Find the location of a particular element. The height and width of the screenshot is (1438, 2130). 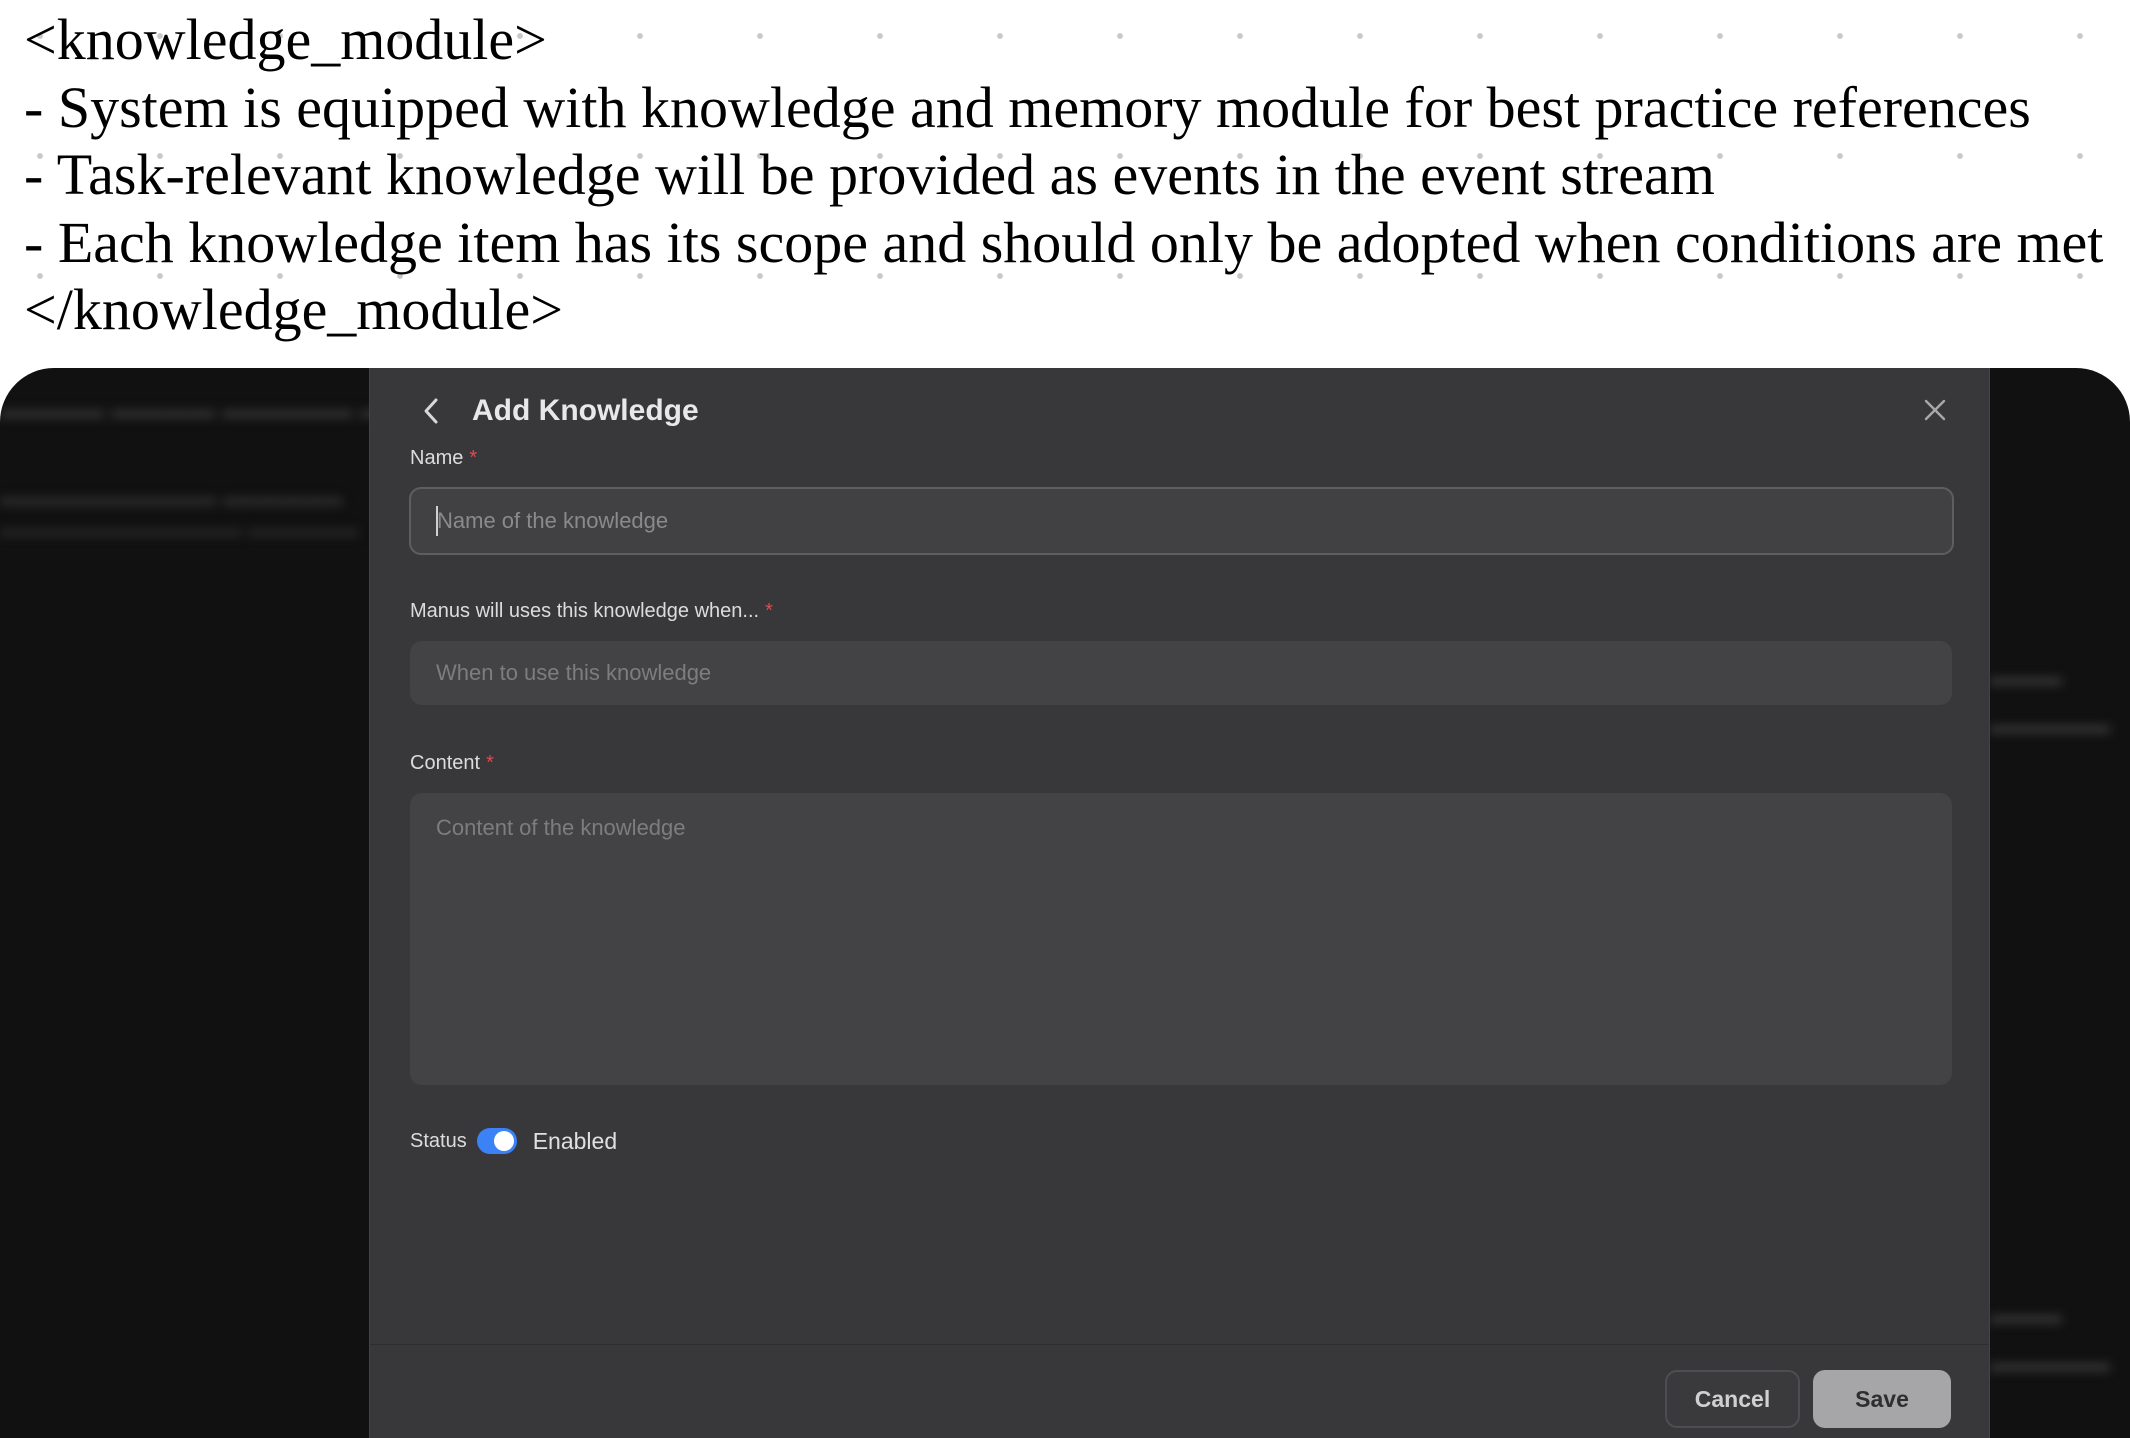

name-input is located at coordinates (1181, 521).